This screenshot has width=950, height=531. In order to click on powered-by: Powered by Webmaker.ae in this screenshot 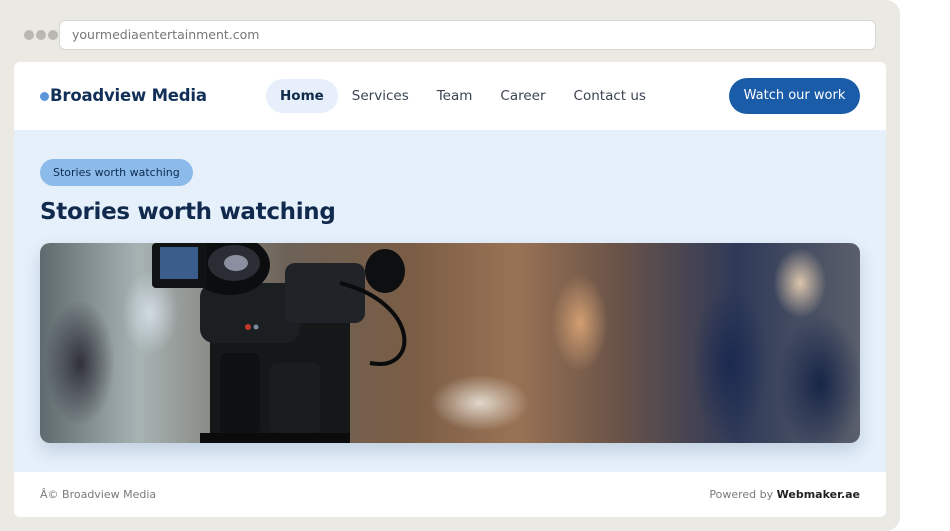, I will do `click(784, 494)`.